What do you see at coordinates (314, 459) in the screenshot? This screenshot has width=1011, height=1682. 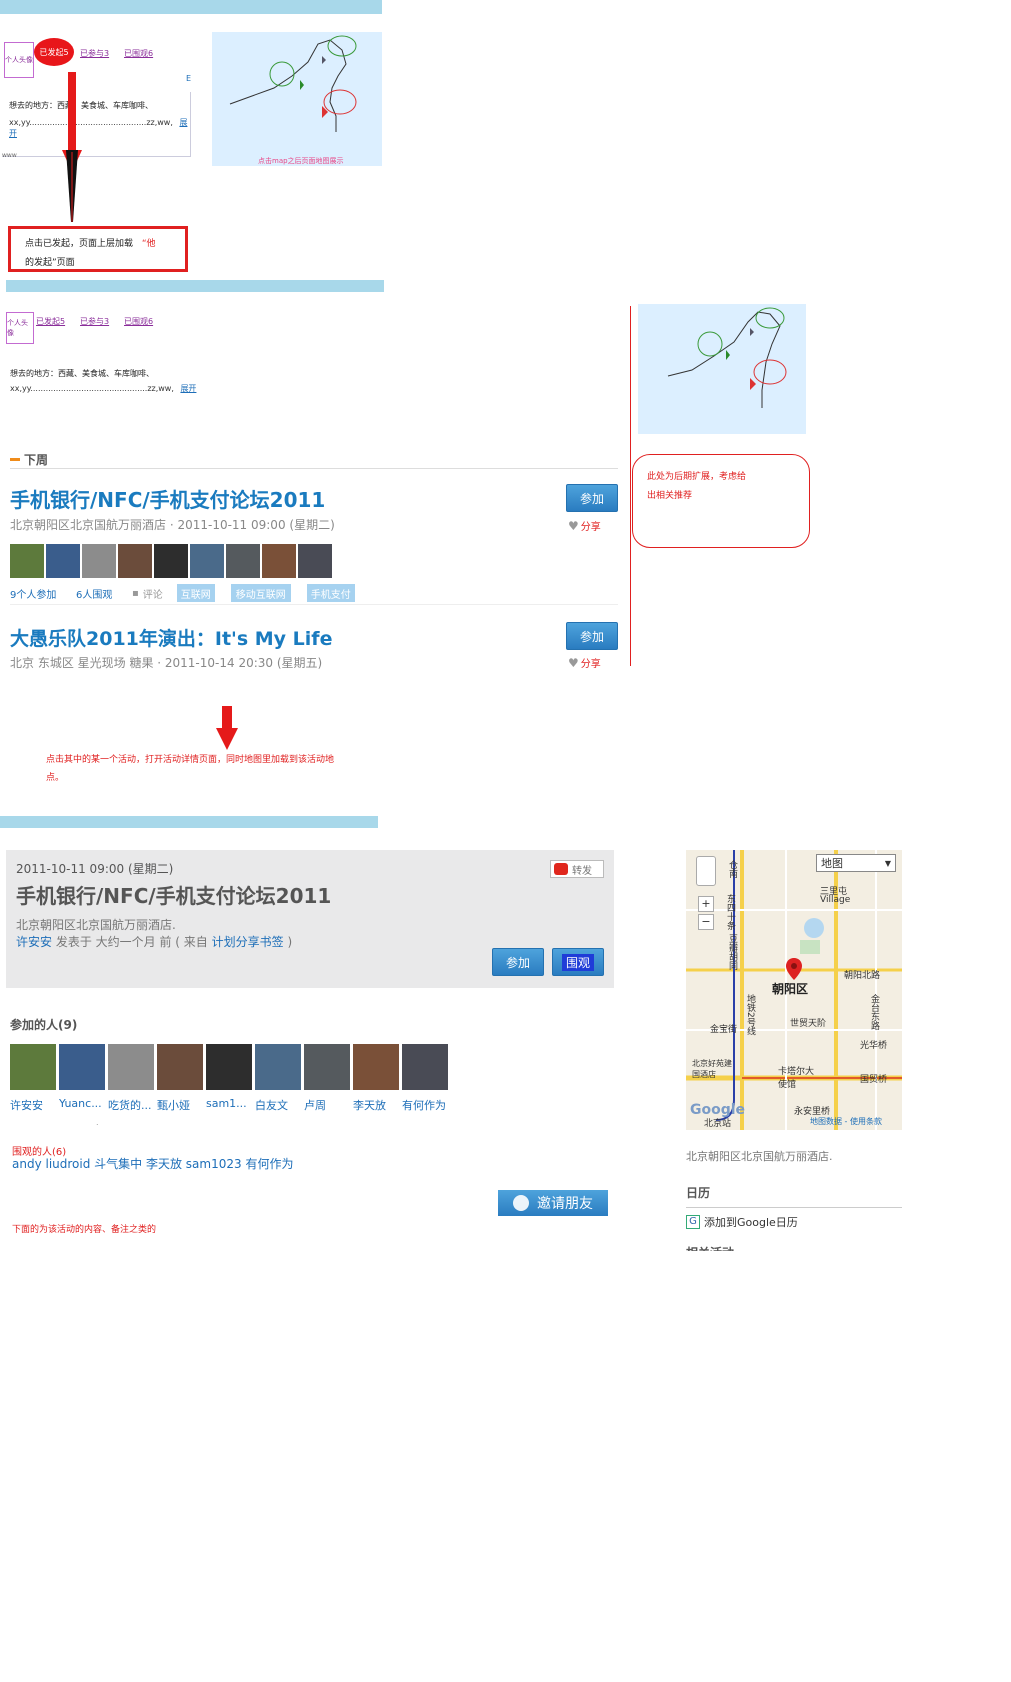 I see `section-header: 下周` at bounding box center [314, 459].